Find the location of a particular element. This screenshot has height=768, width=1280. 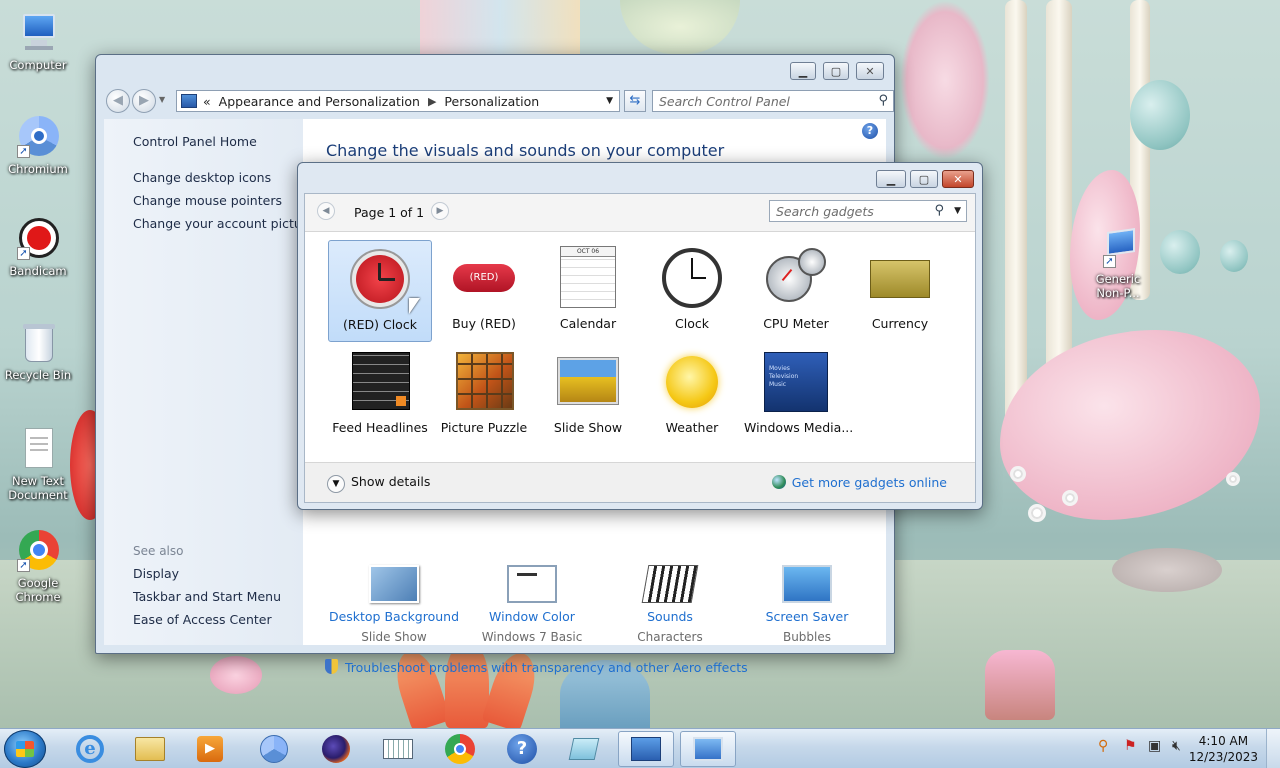

bandicam-icon: ➚ is located at coordinates (38, 239).